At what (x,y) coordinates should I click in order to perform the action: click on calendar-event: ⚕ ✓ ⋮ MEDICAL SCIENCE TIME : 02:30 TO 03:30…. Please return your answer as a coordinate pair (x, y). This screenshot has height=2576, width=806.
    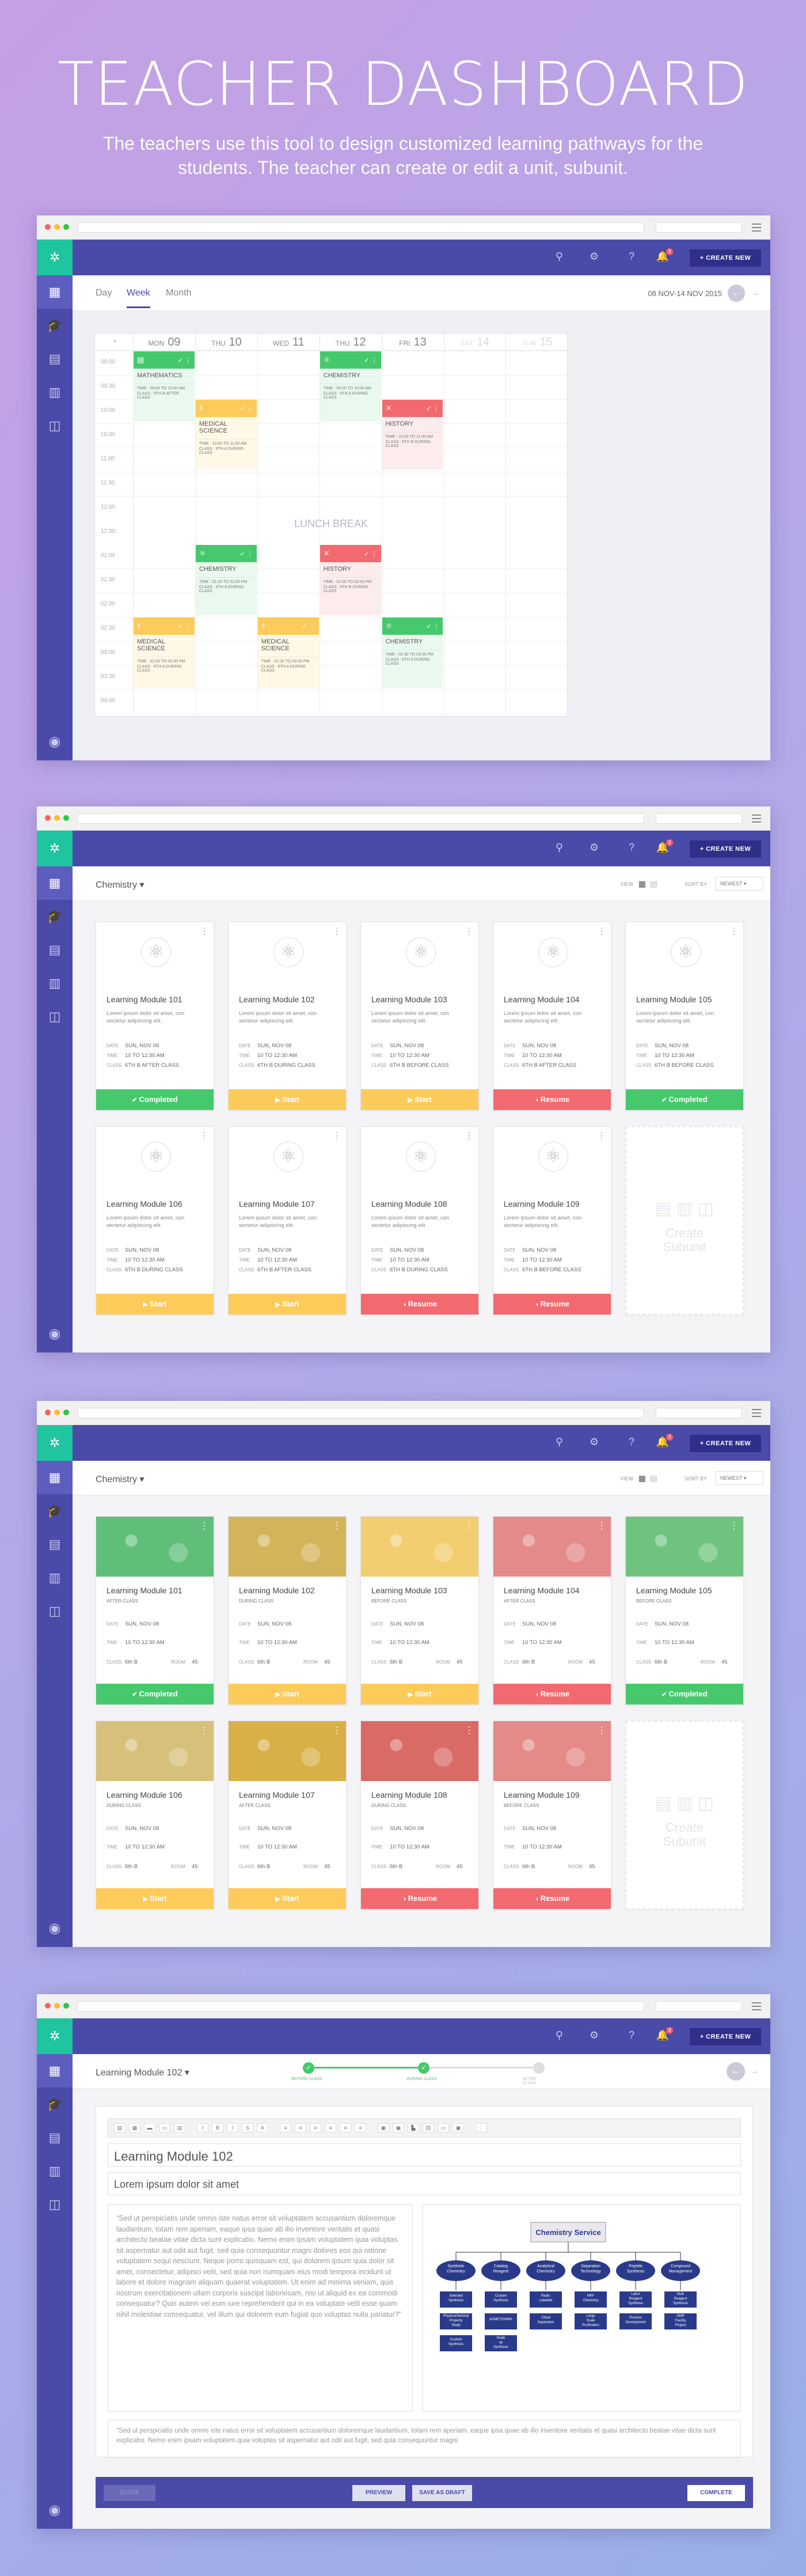
    Looking at the image, I should click on (288, 653).